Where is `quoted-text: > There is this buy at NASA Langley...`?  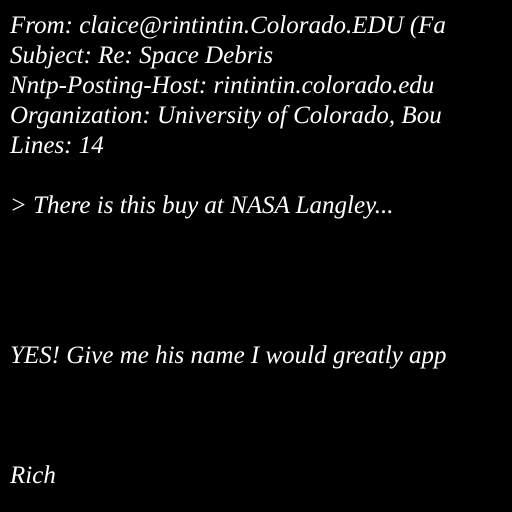 quoted-text: > There is this buy at NASA Langley... is located at coordinates (202, 205).